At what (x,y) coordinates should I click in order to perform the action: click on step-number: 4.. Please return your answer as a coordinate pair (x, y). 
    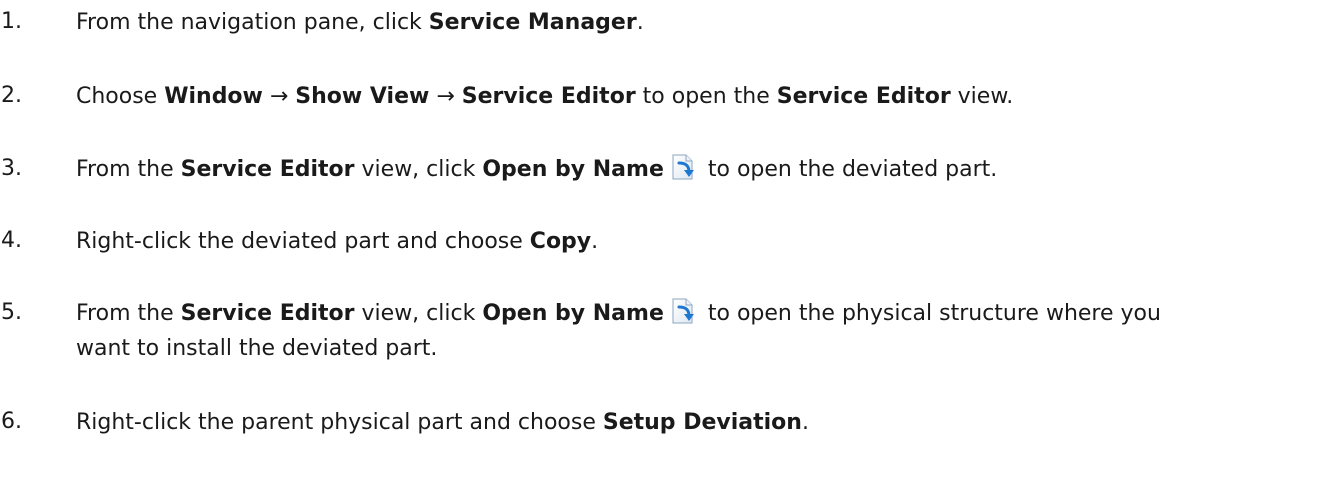
    Looking at the image, I should click on (11, 240).